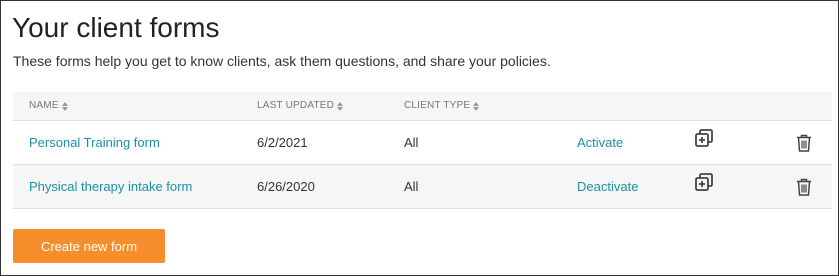 The image size is (839, 276). What do you see at coordinates (282, 142) in the screenshot?
I see `last-updated-value: 6/2/2021` at bounding box center [282, 142].